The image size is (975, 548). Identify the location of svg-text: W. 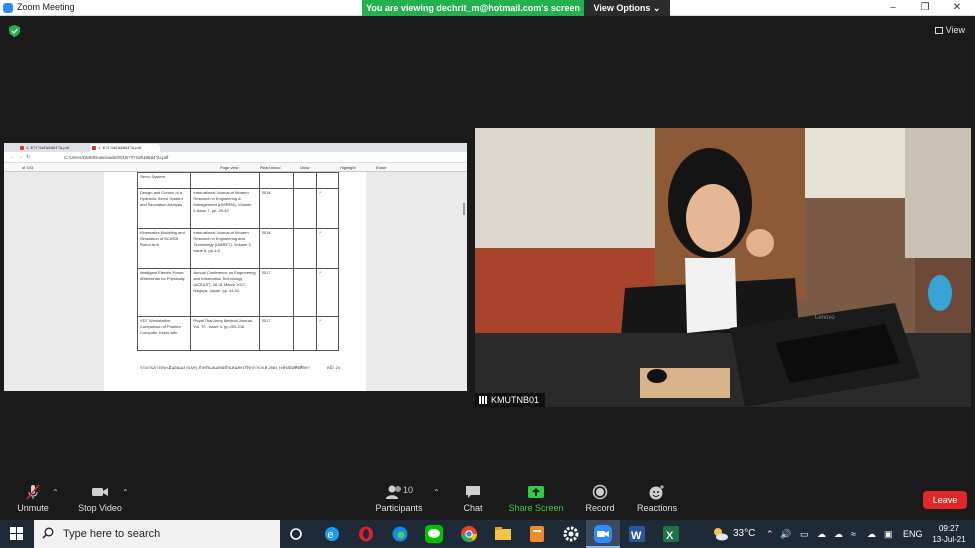
(636, 536).